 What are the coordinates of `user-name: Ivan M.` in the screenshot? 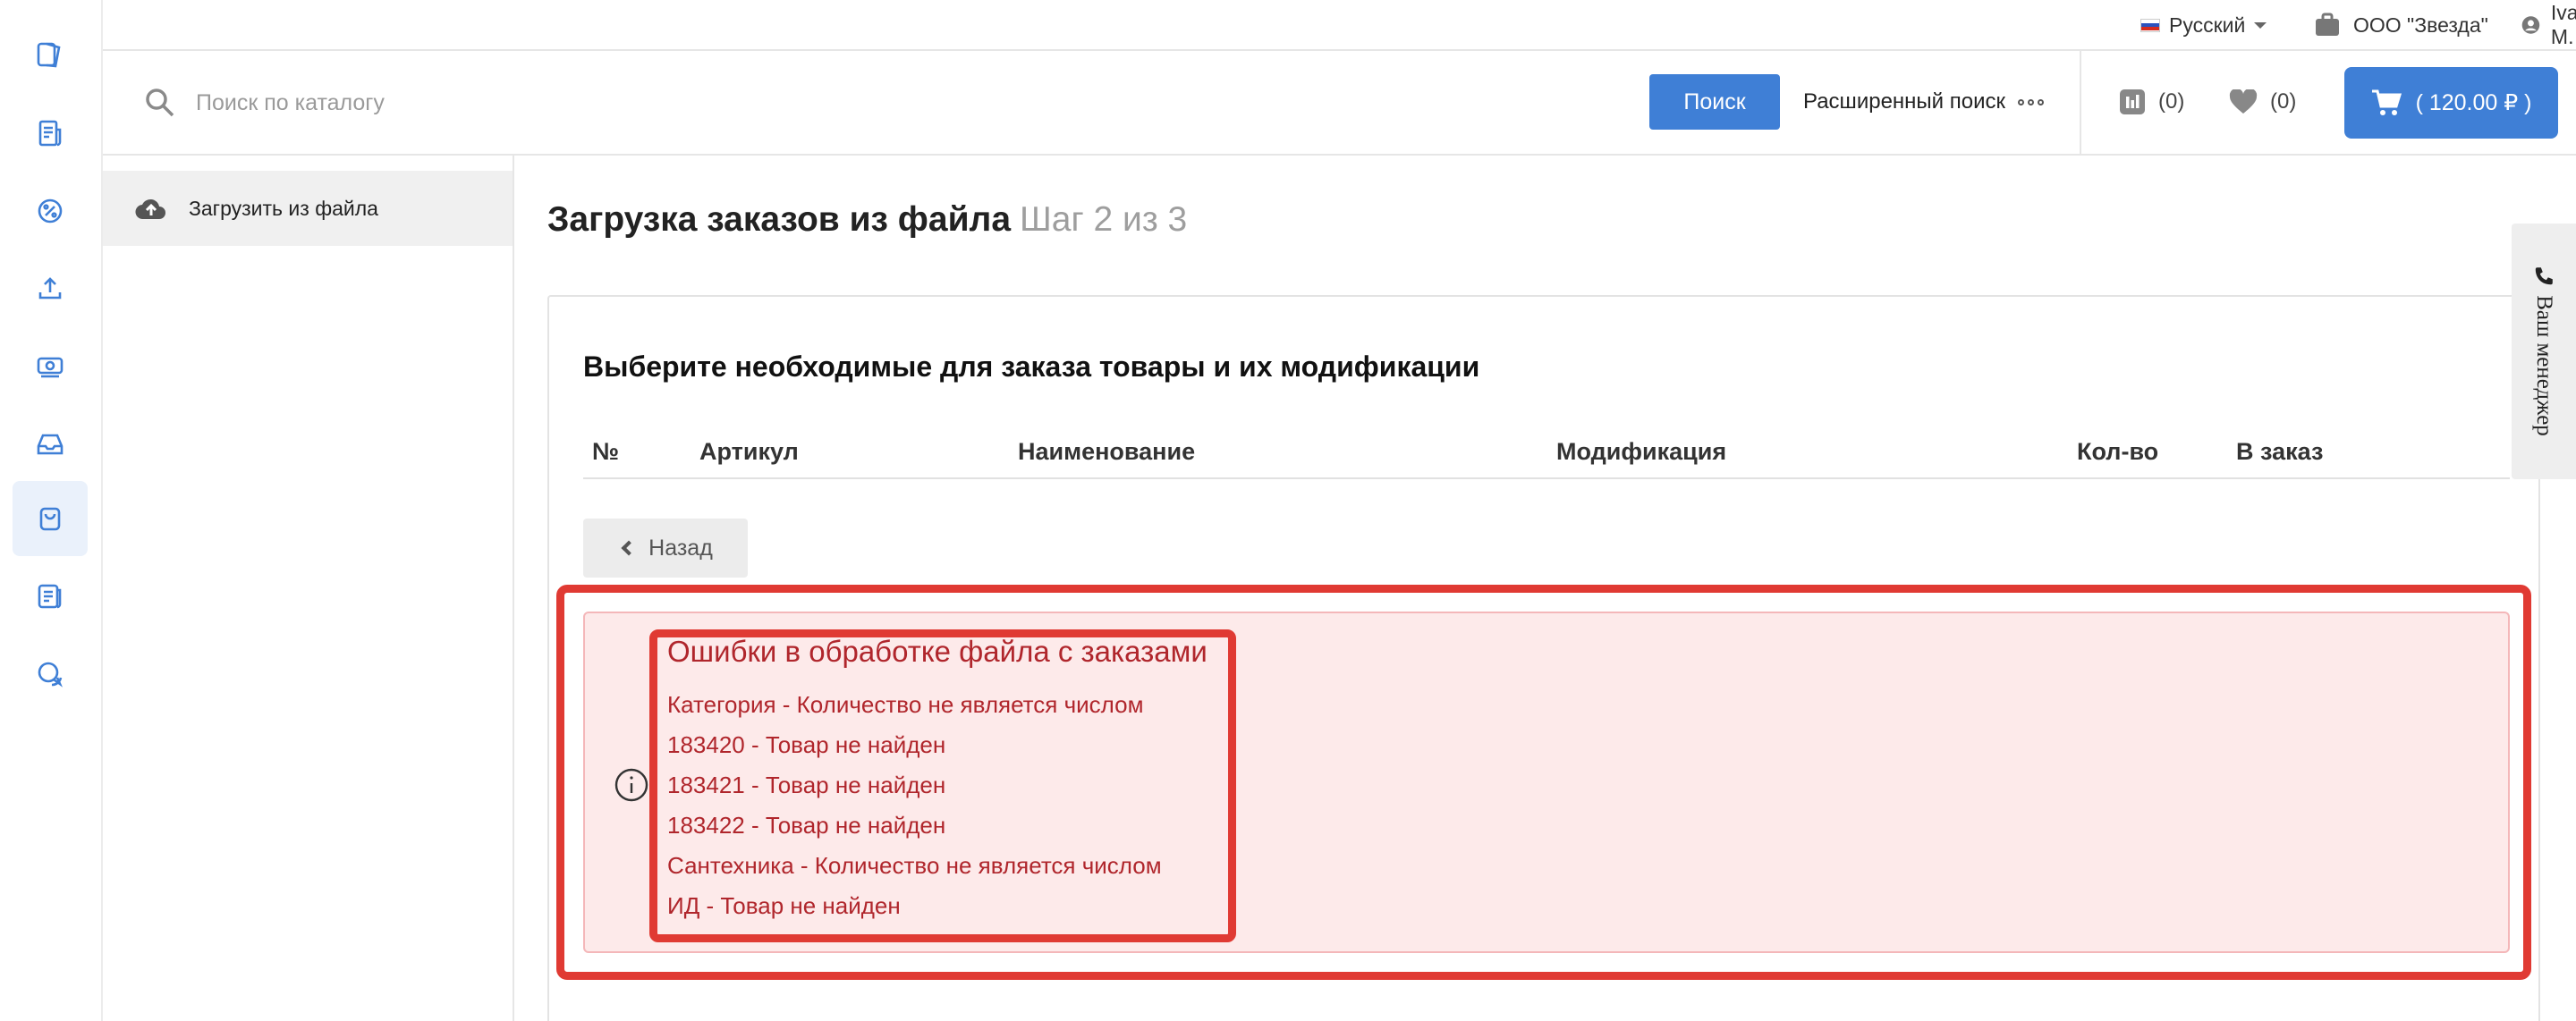 It's located at (2563, 24).